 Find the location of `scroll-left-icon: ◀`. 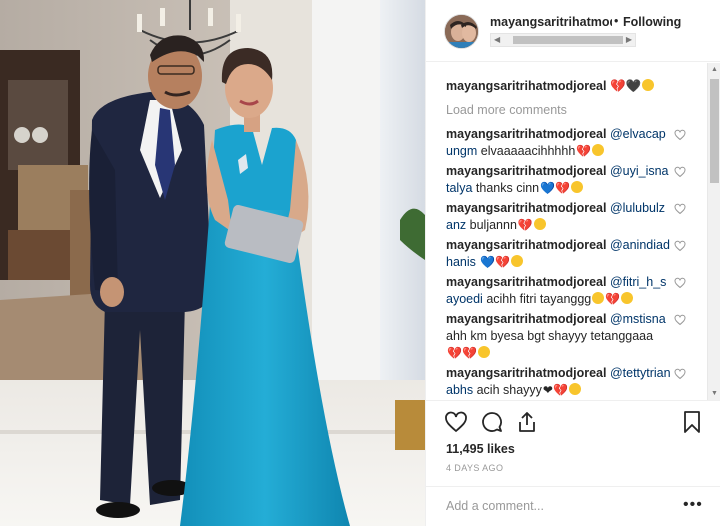

scroll-left-icon: ◀ is located at coordinates (497, 39).